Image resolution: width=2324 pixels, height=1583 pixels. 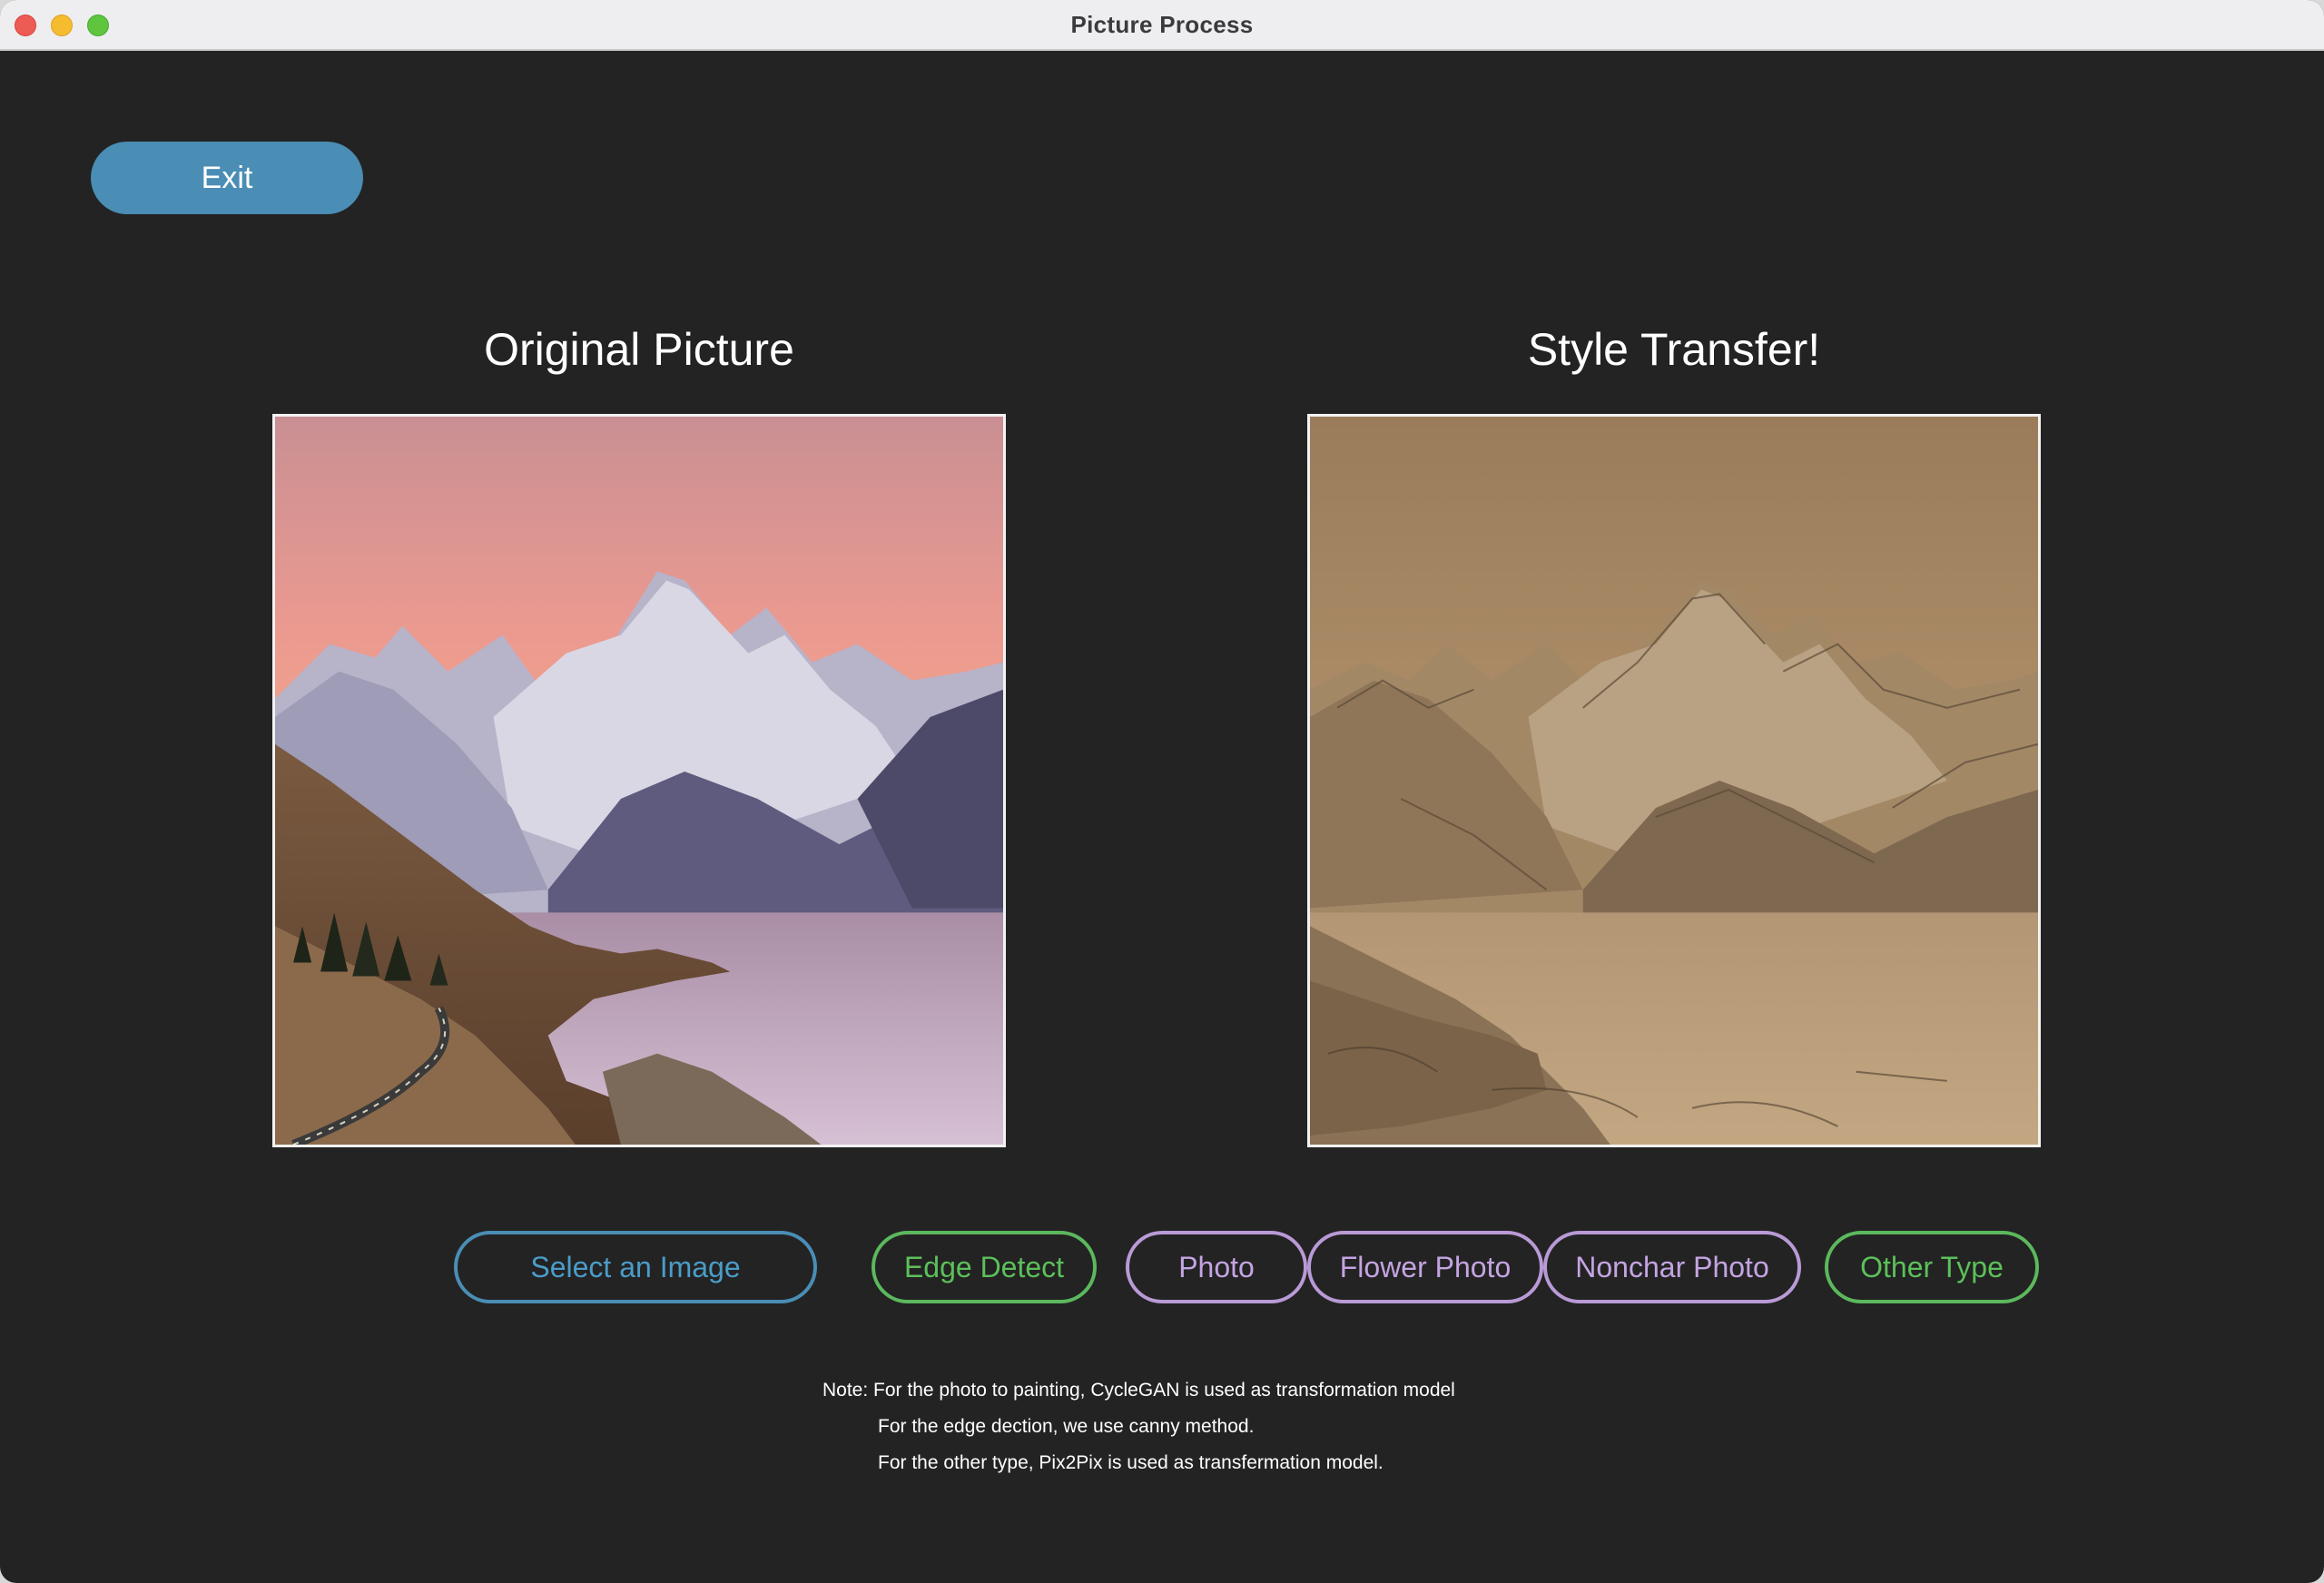 I want to click on select-image-button: Select an Image, so click(x=635, y=1267).